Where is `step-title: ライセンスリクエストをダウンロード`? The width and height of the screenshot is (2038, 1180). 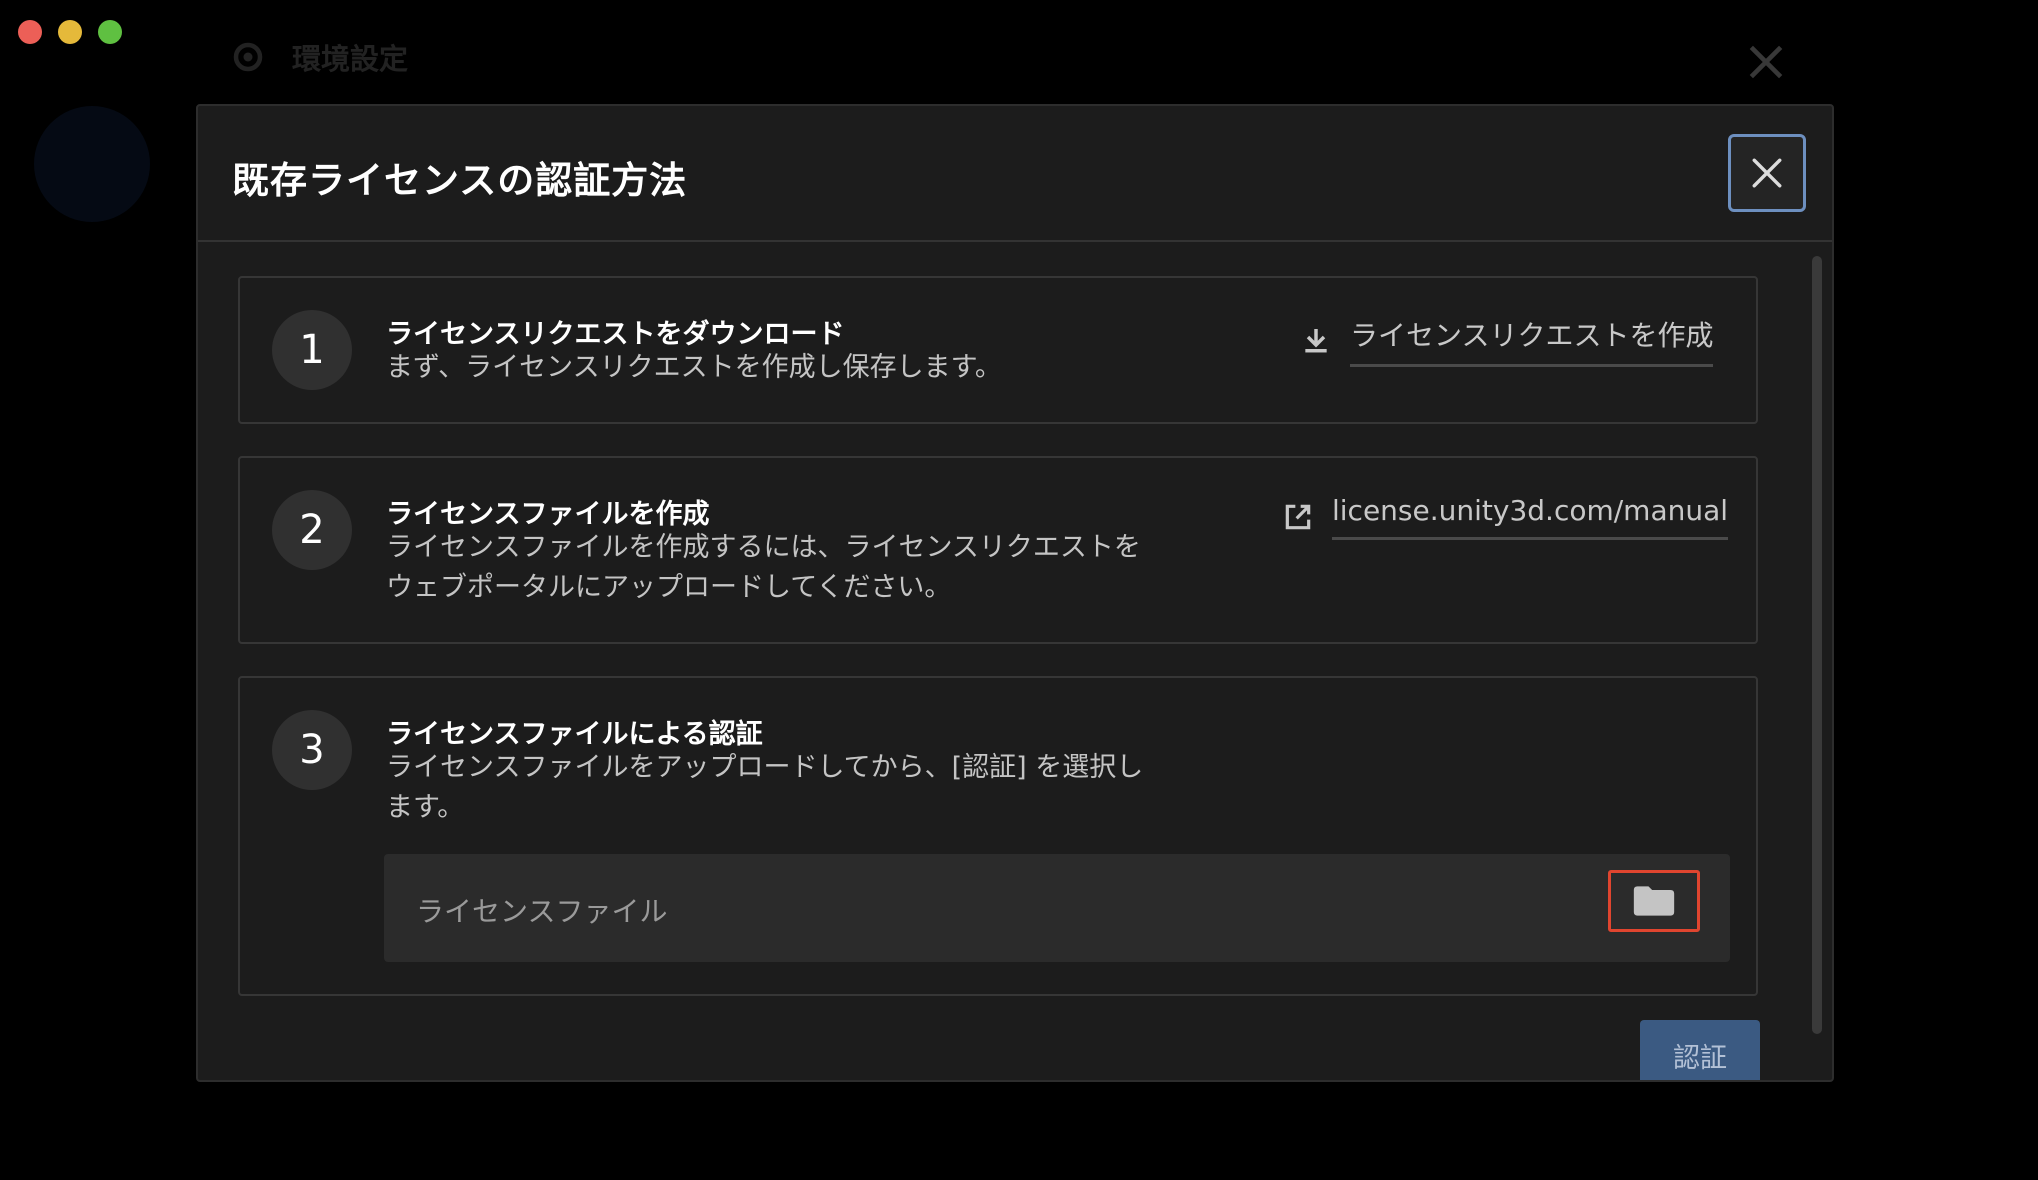 step-title: ライセンスリクエストをダウンロード is located at coordinates (615, 334).